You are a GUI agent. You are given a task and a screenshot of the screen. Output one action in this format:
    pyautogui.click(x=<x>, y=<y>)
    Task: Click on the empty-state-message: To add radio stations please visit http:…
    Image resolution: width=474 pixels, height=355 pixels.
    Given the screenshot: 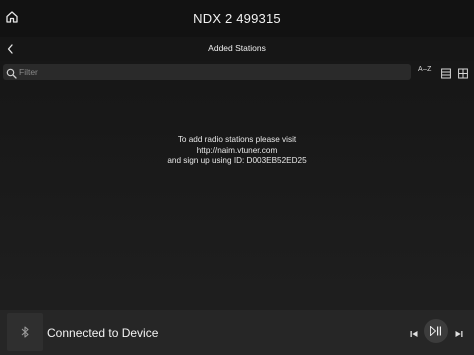 What is the action you would take?
    pyautogui.click(x=237, y=151)
    